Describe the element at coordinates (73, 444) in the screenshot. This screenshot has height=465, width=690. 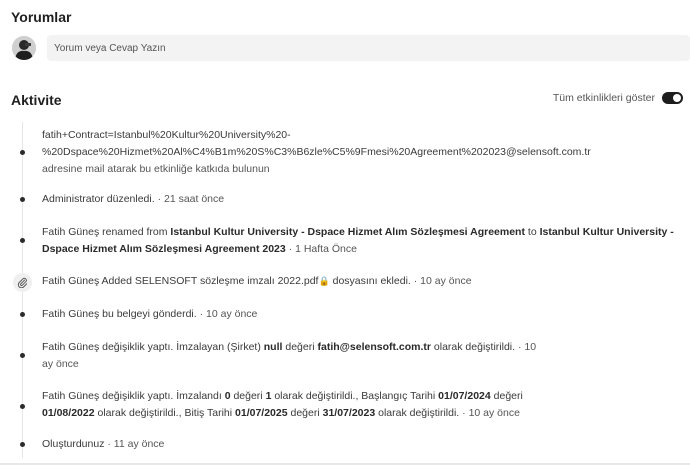
I see `event-text: Oluşturdunuz` at that location.